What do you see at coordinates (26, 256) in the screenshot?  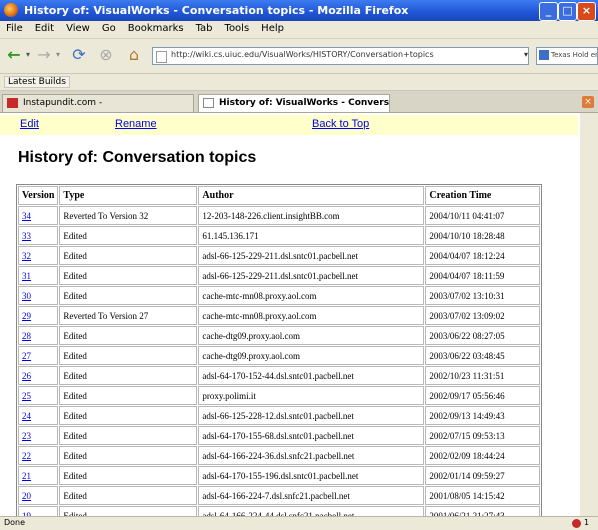 I see `version-link: 32` at bounding box center [26, 256].